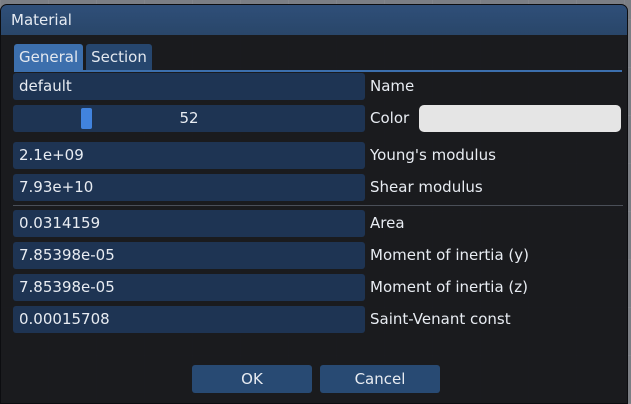 The width and height of the screenshot is (631, 404). I want to click on moment-y-row: 7.85398e-05 Moment of inertia (y), so click(318, 255).